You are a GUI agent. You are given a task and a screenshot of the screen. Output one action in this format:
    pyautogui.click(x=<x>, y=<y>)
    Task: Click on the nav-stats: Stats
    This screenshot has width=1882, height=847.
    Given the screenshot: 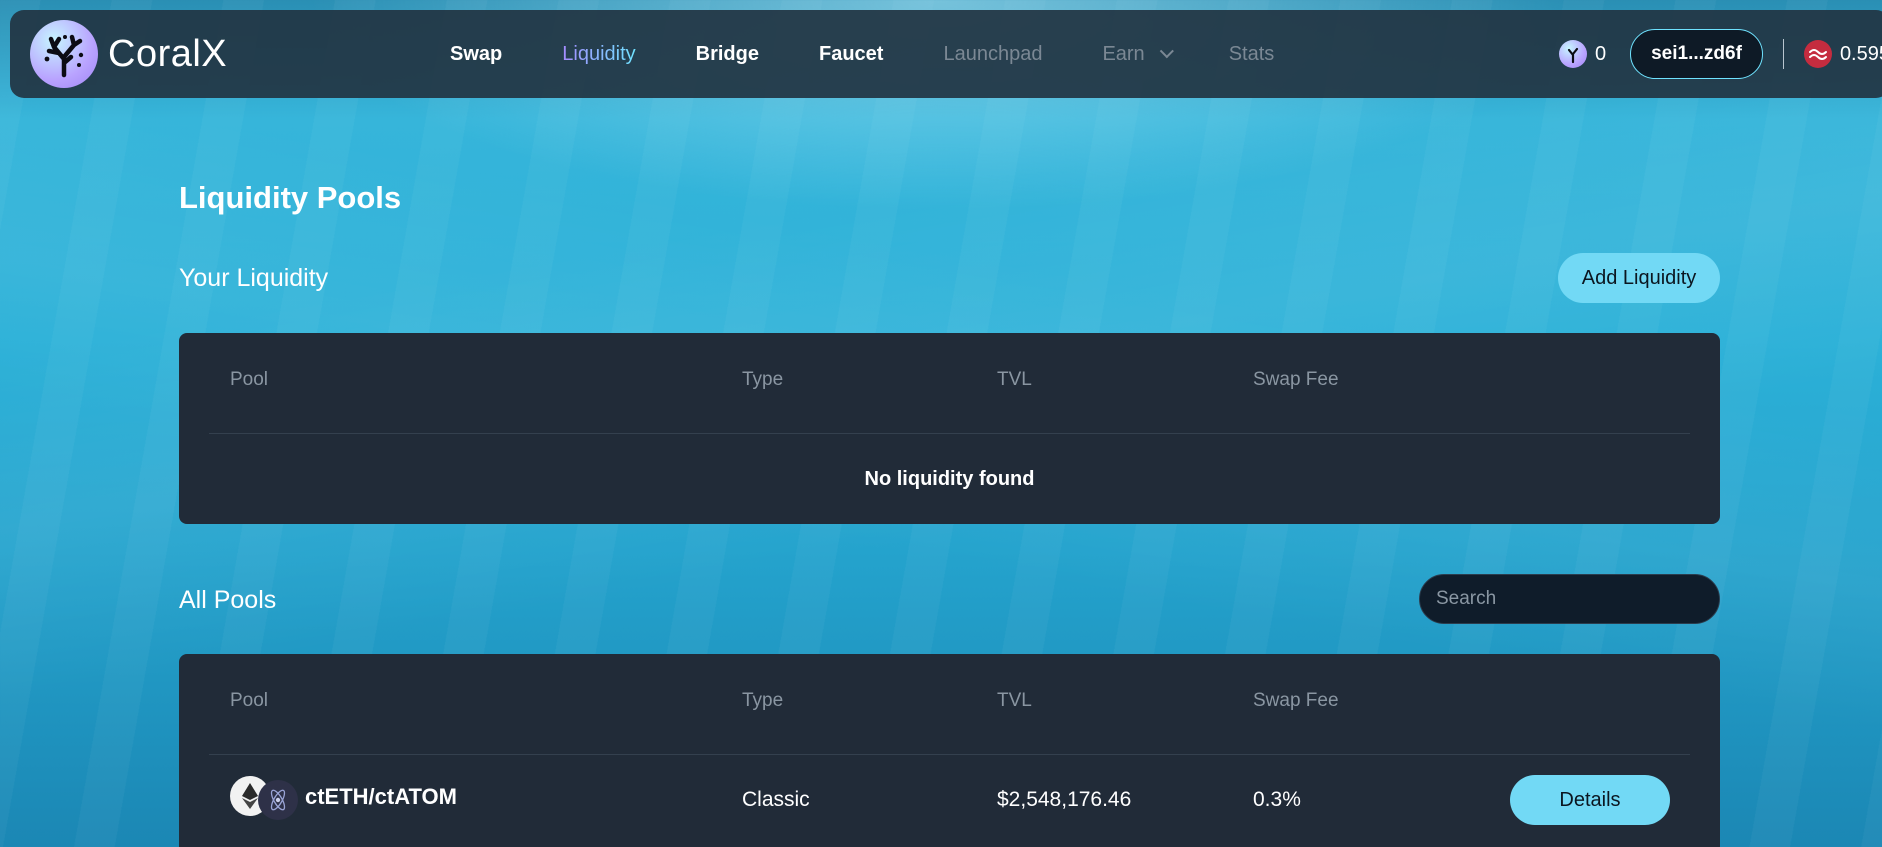 What is the action you would take?
    pyautogui.click(x=1252, y=54)
    